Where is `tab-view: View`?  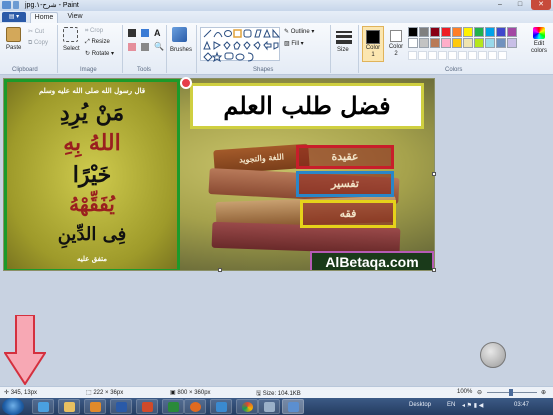 tab-view: View is located at coordinates (75, 17).